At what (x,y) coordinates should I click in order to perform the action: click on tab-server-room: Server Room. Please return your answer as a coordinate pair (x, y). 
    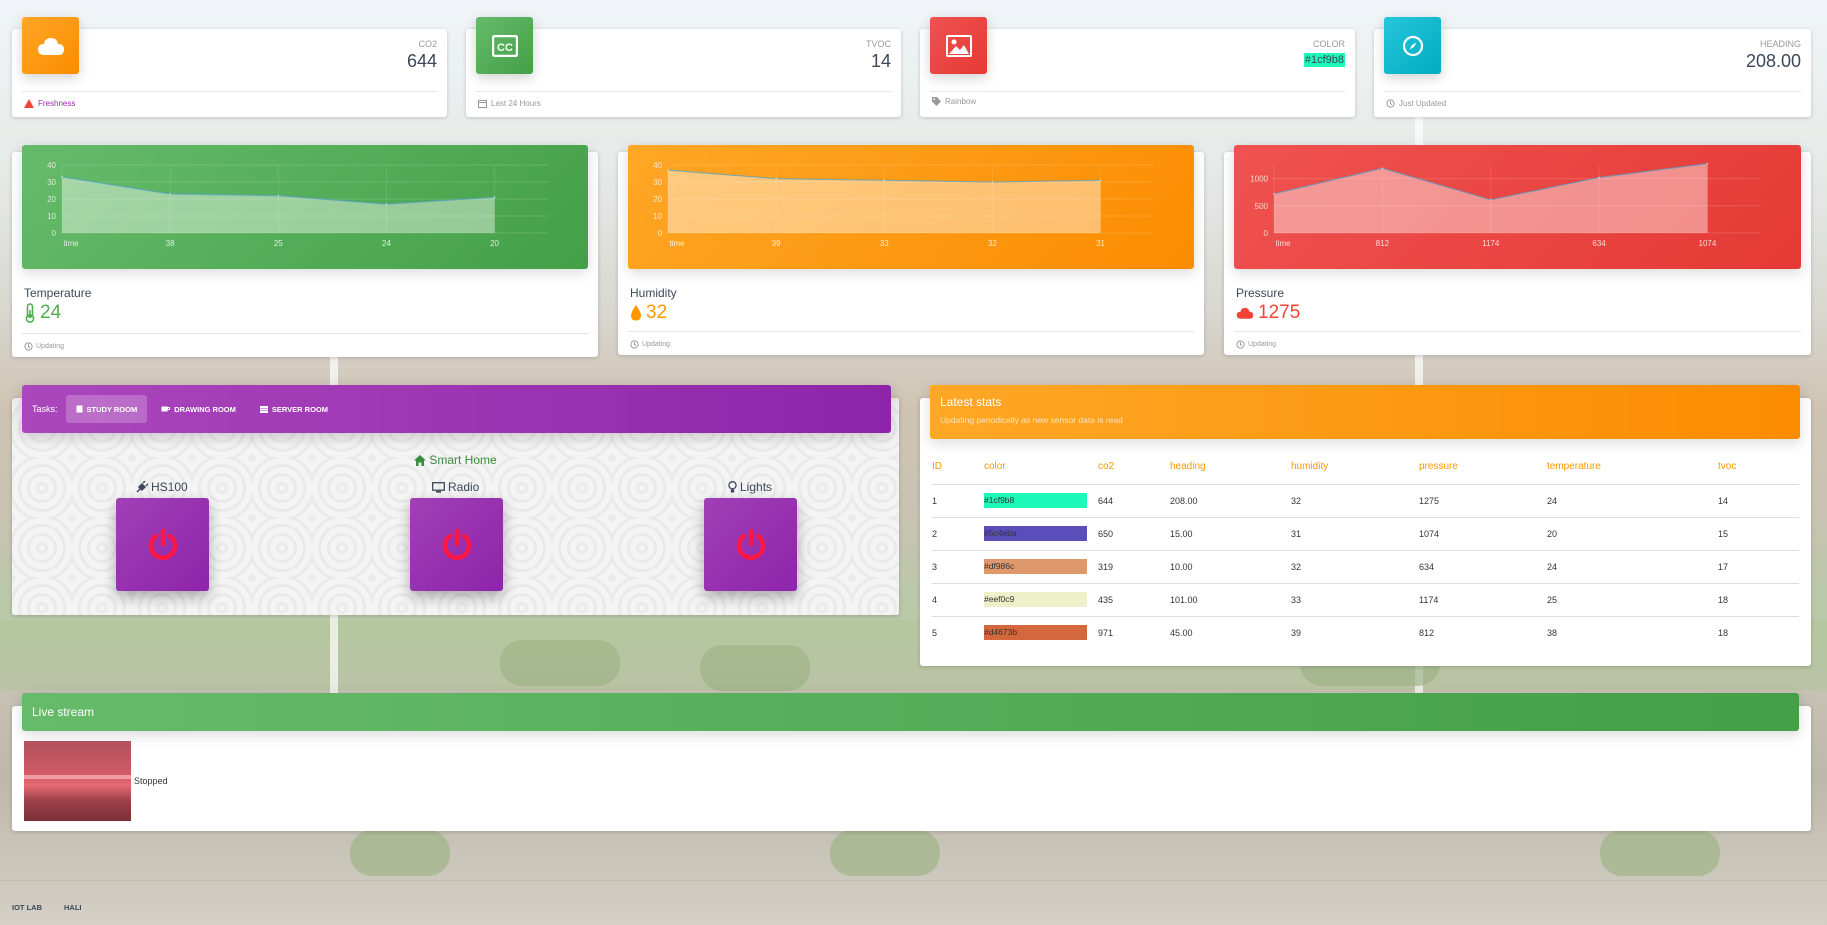
    Looking at the image, I should click on (294, 409).